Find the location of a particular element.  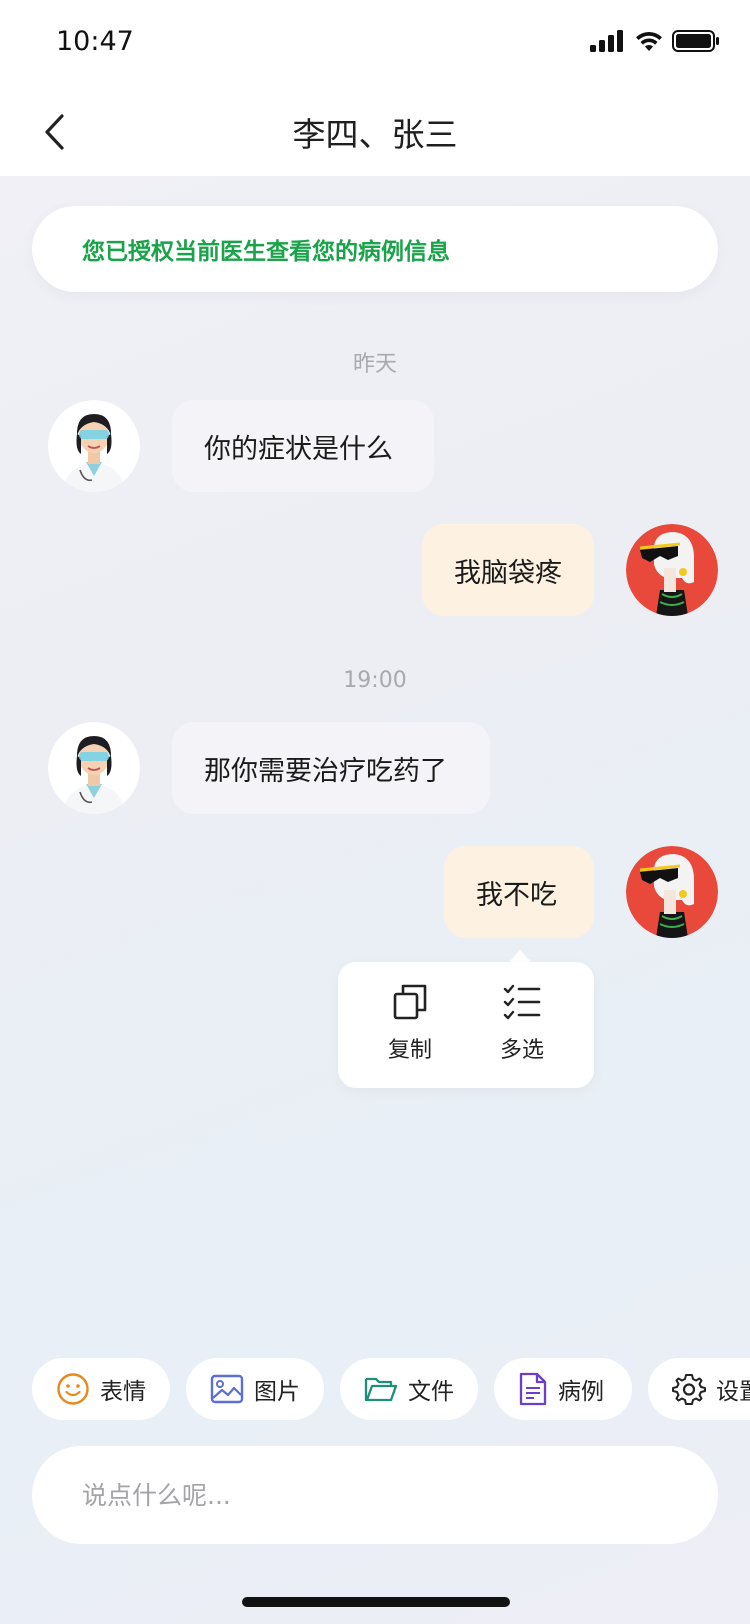

smiley-icon is located at coordinates (73, 1389).